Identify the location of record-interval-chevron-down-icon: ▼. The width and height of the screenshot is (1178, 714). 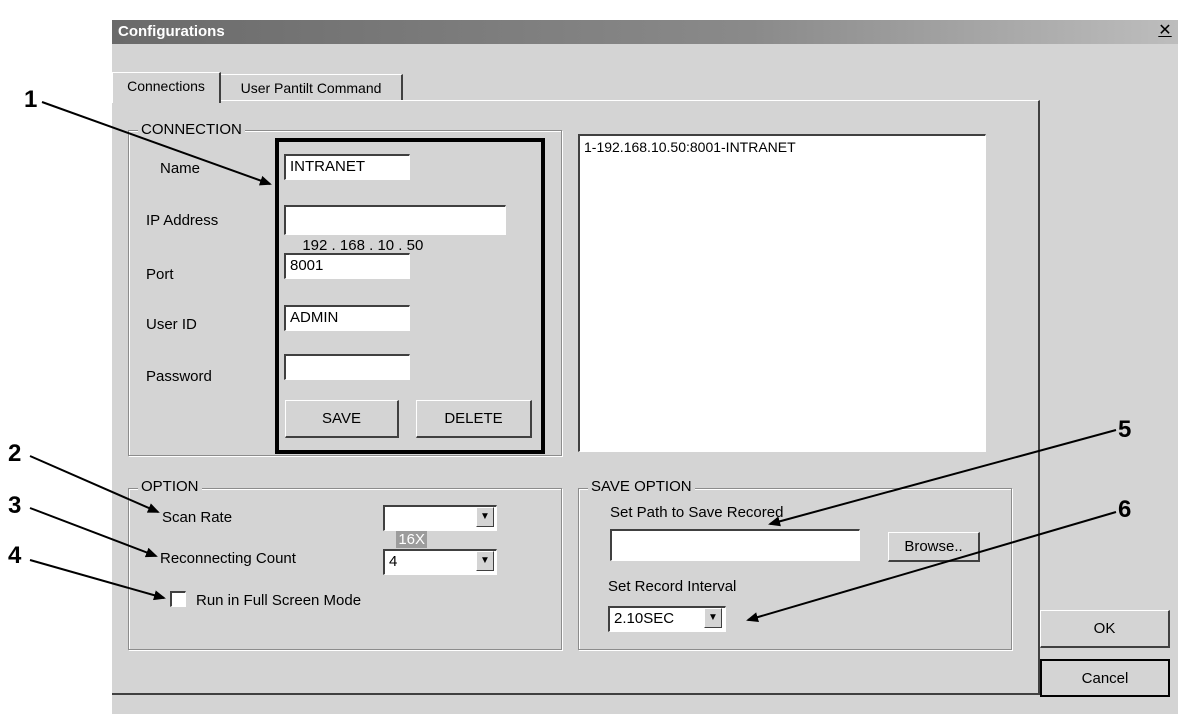
(713, 618).